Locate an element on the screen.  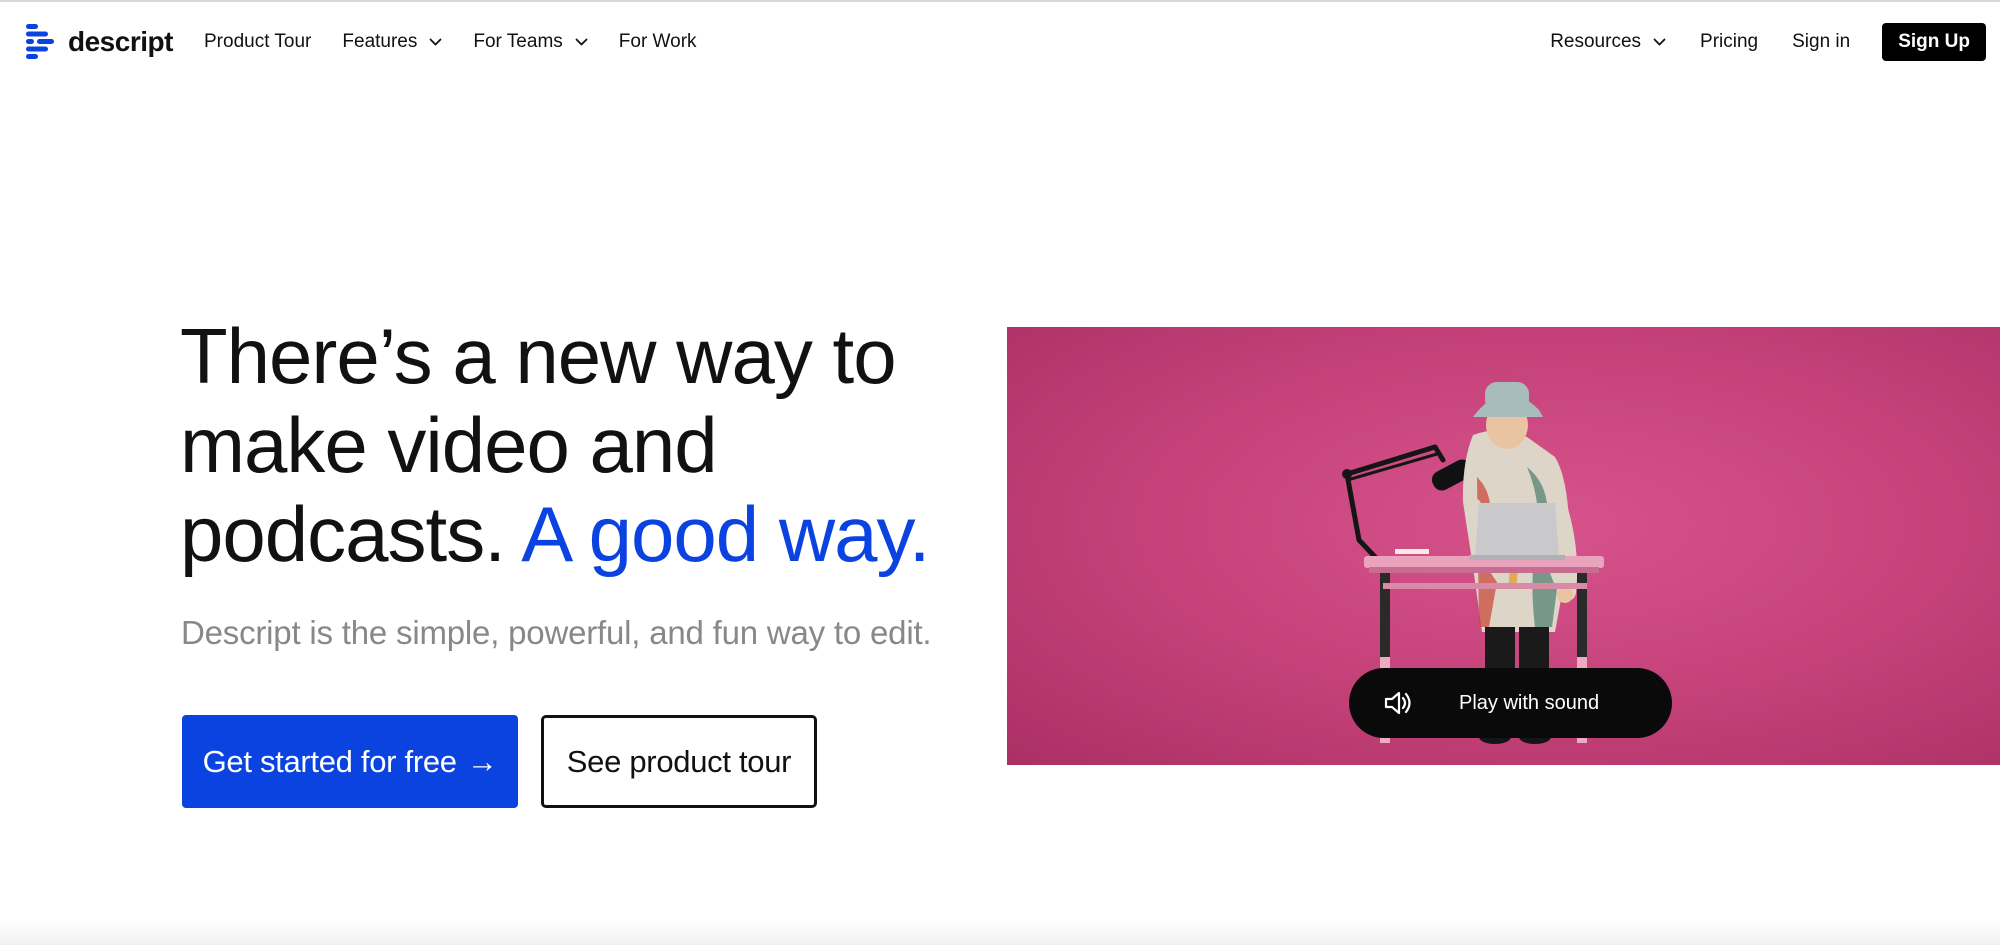
play-with-sound-label: Play with sound is located at coordinates (1529, 703).